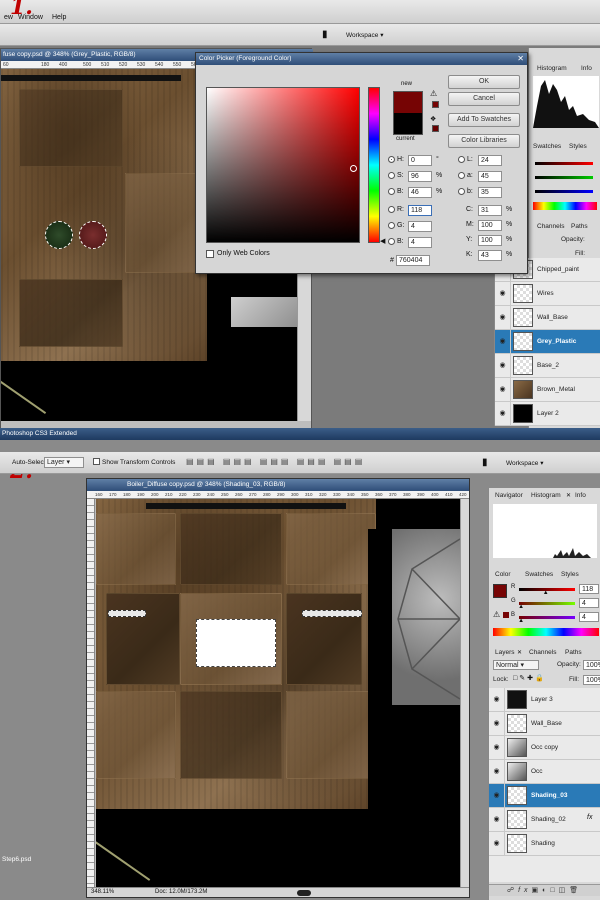 This screenshot has height=900, width=600. Describe the element at coordinates (500, 591) in the screenshot. I see `foreground-swatch` at that location.